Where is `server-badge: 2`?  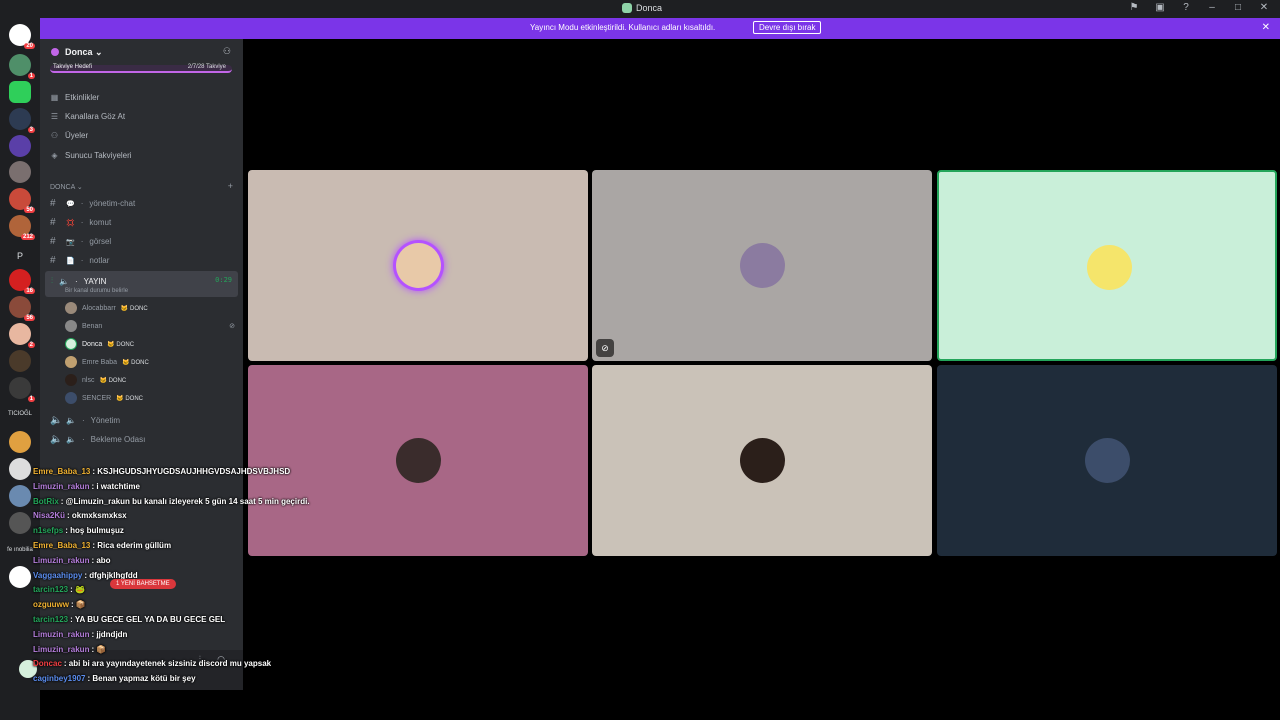 server-badge: 2 is located at coordinates (31, 345).